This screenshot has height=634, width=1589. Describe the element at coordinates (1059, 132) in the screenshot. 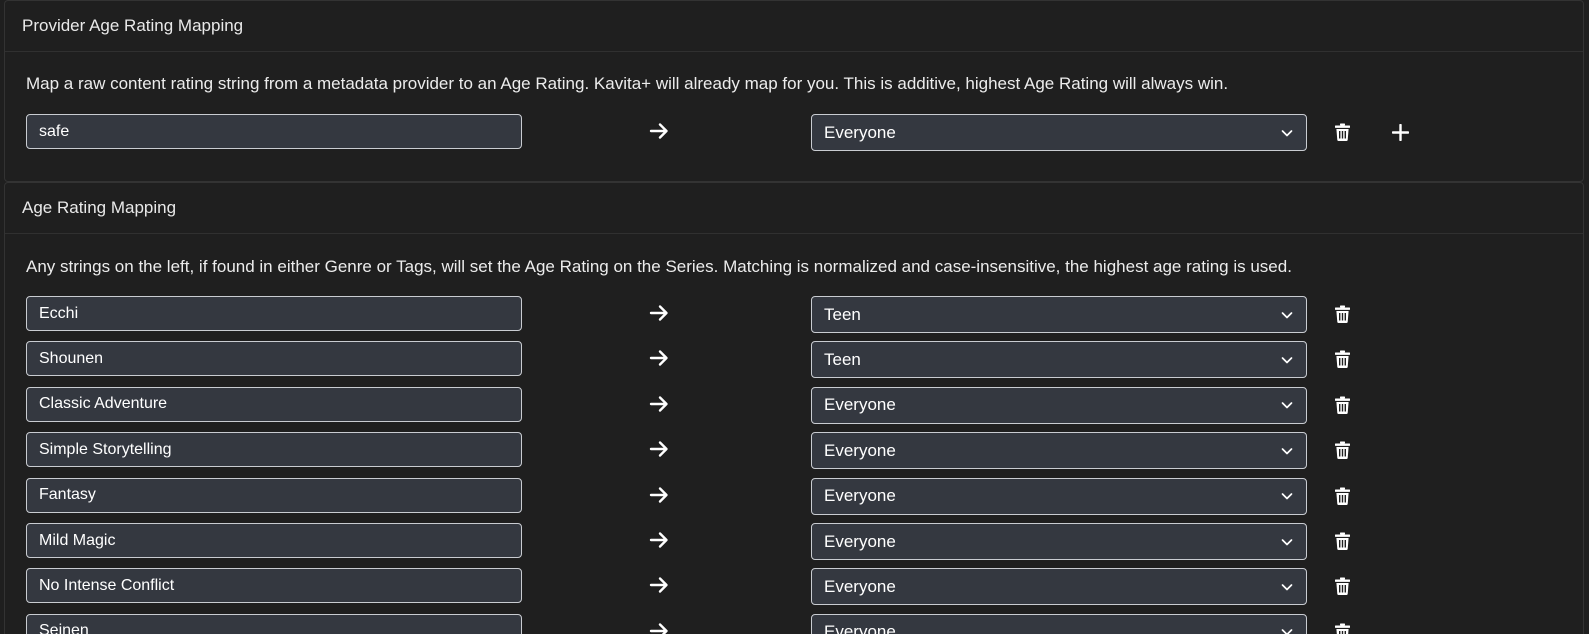

I see `provider-rating-select: Everyone` at that location.